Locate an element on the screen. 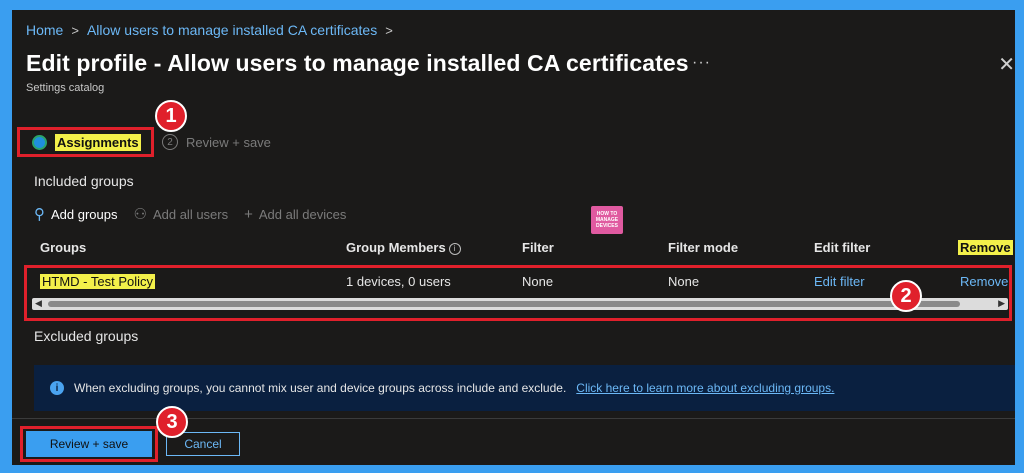 The height and width of the screenshot is (473, 1024). table-cell-filter: None is located at coordinates (538, 281).